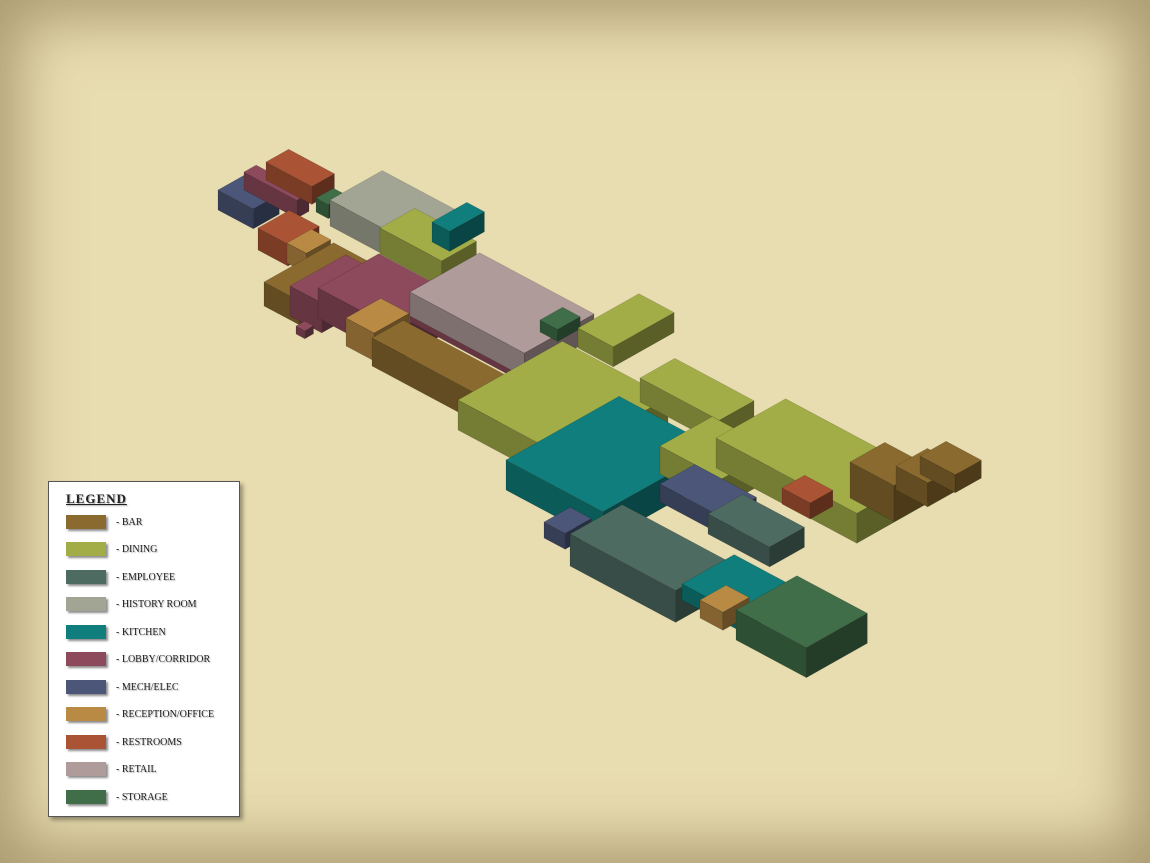 Image resolution: width=1150 pixels, height=863 pixels. What do you see at coordinates (86, 687) in the screenshot?
I see `swatch-mech-elec` at bounding box center [86, 687].